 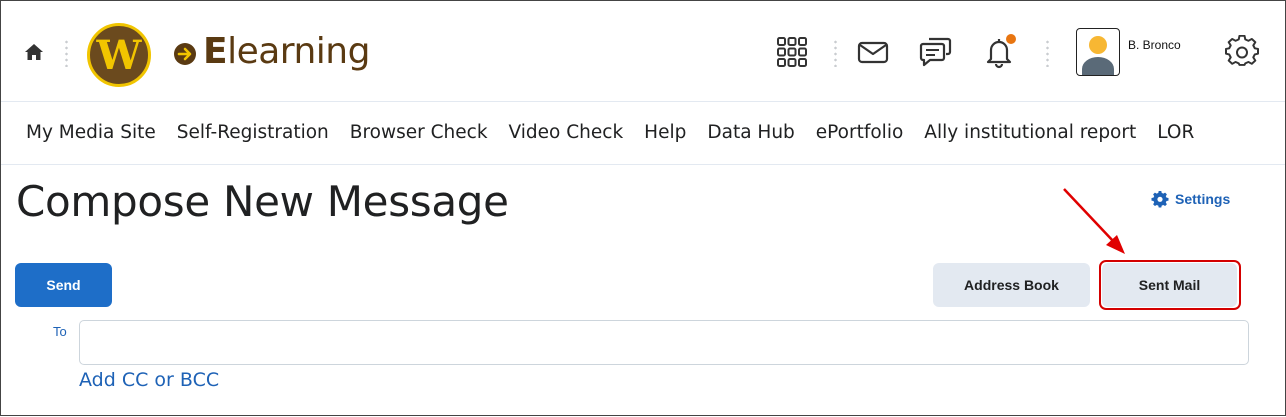 What do you see at coordinates (1011, 39) in the screenshot?
I see `notification-dot` at bounding box center [1011, 39].